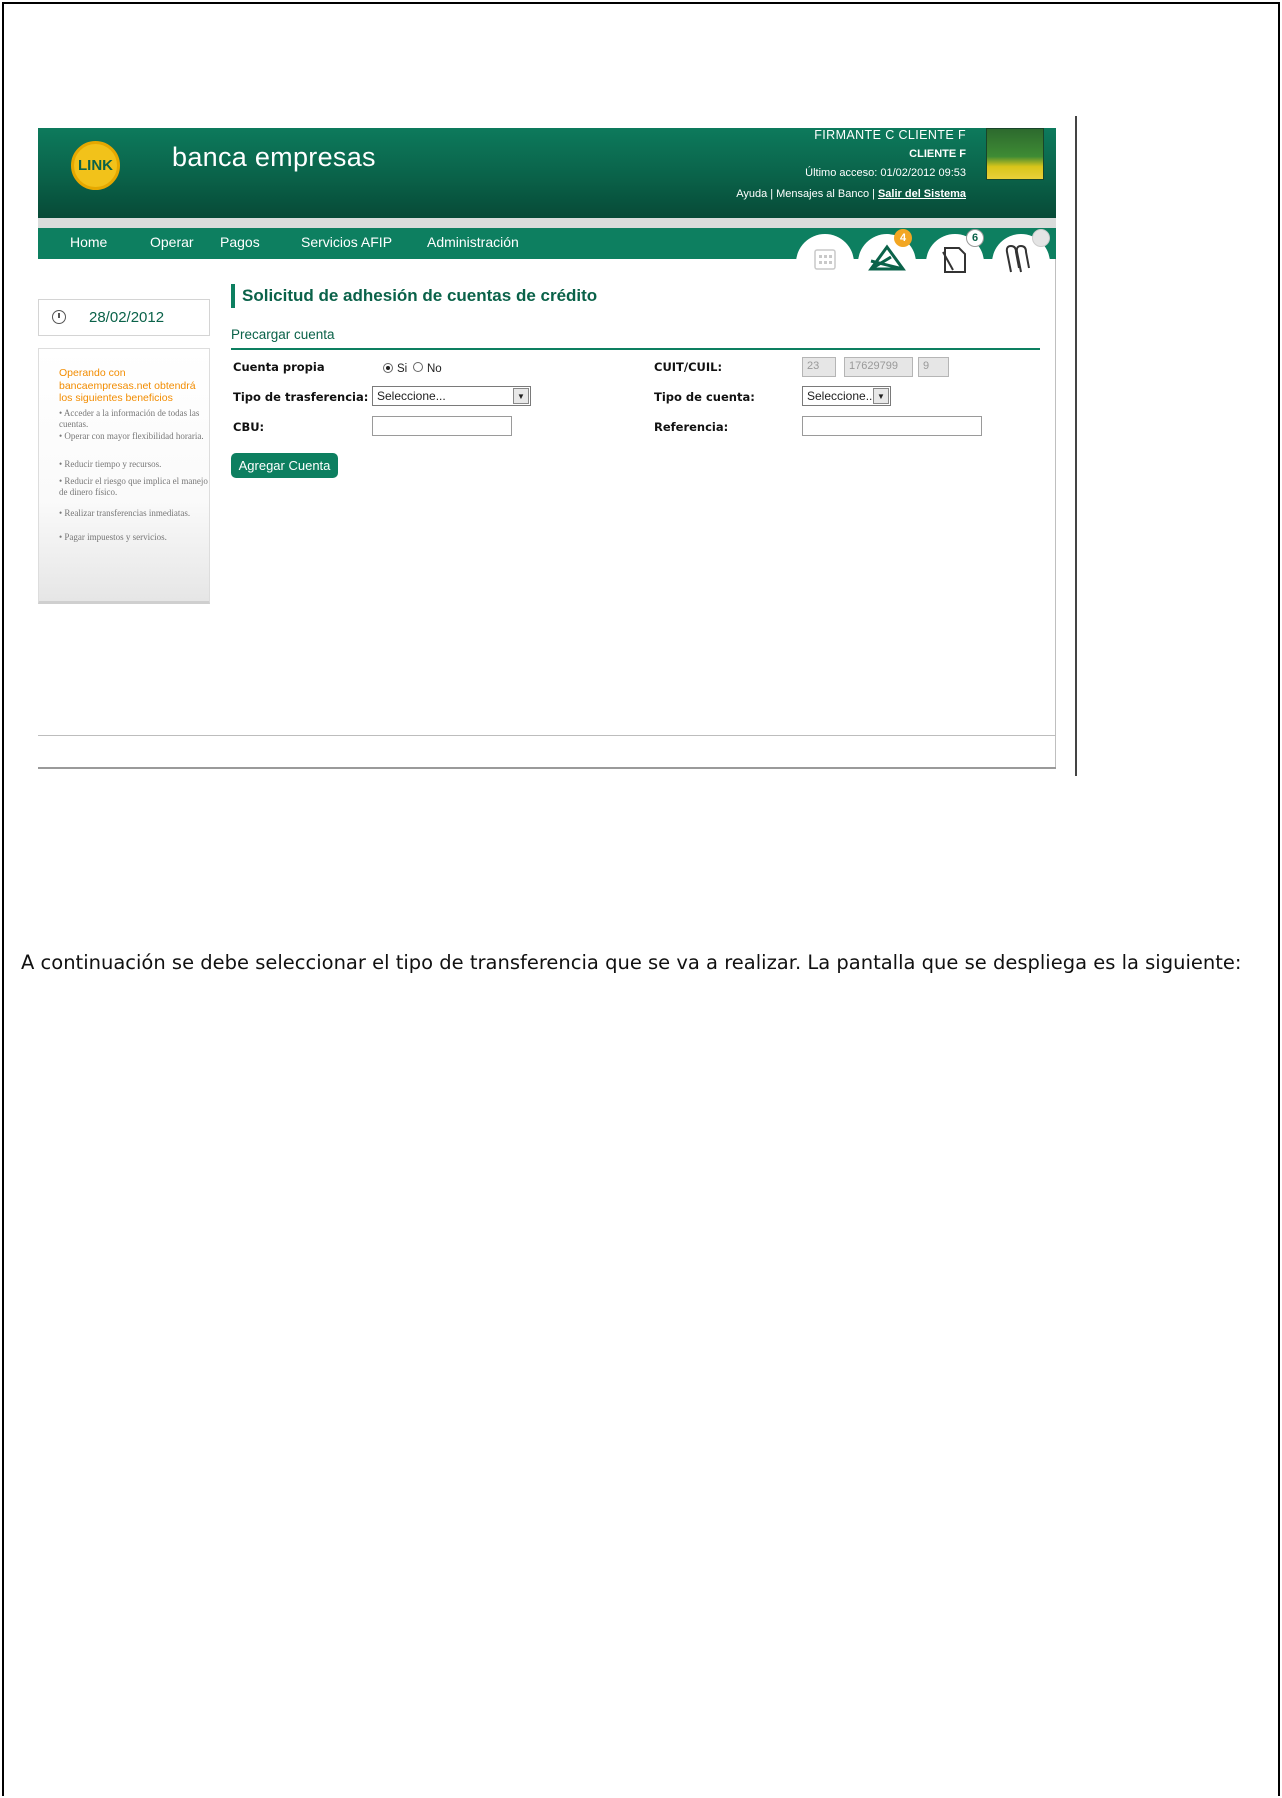 Image resolution: width=1282 pixels, height=1798 pixels. Describe the element at coordinates (279, 367) in the screenshot. I see `own-account-label: Cuenta propia` at that location.